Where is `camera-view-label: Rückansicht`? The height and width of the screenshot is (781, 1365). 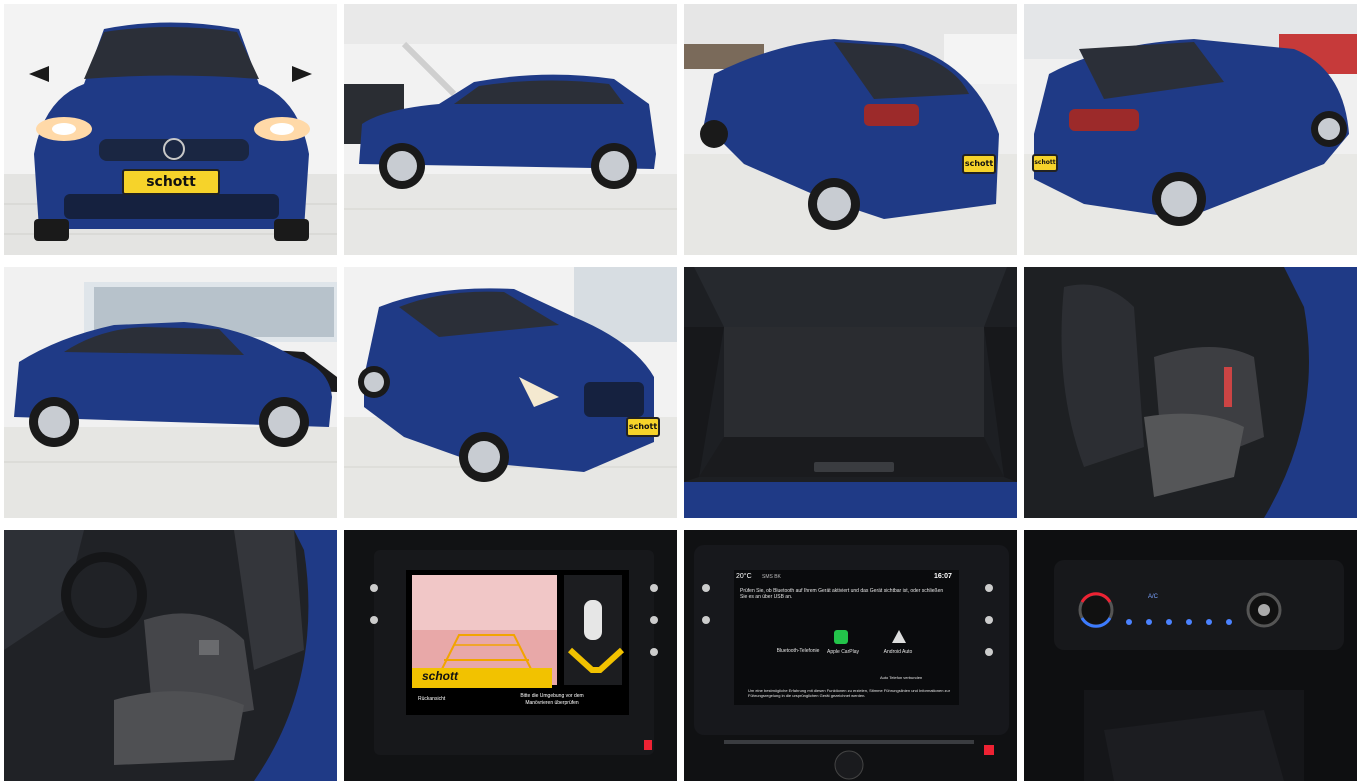 camera-view-label: Rückansicht is located at coordinates (432, 699).